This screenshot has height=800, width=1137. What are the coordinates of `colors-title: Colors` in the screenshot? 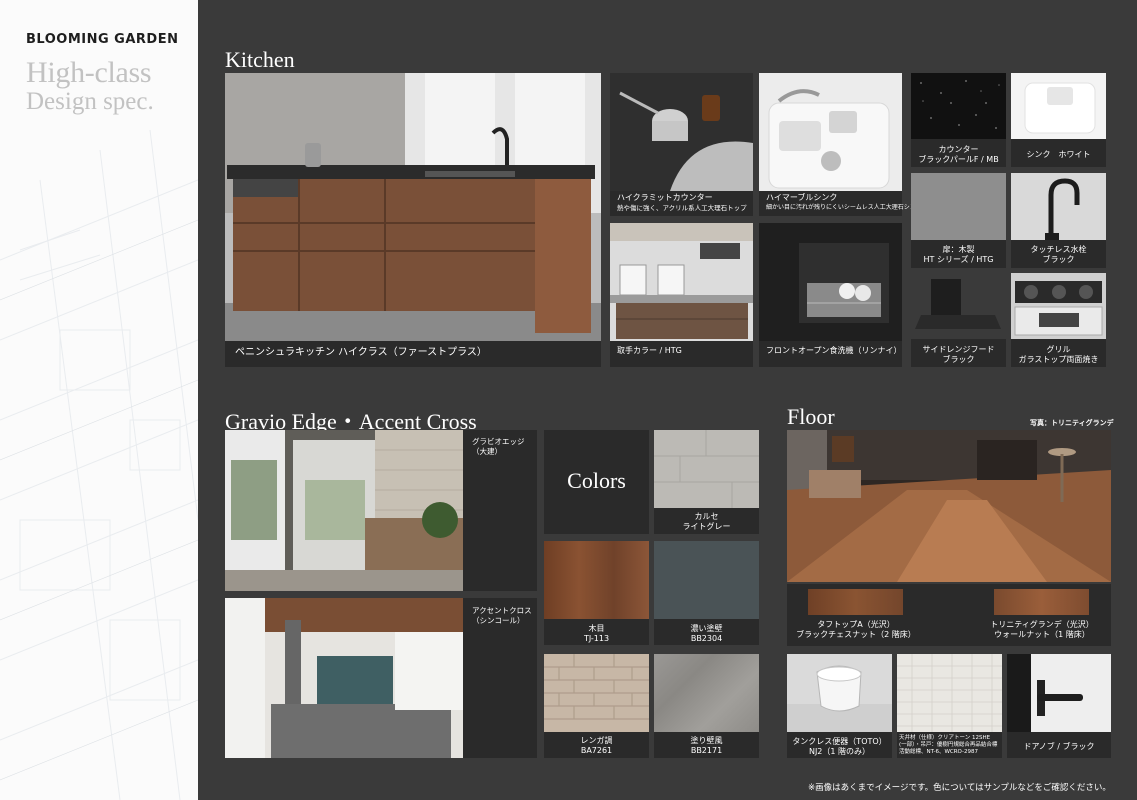 It's located at (596, 480).